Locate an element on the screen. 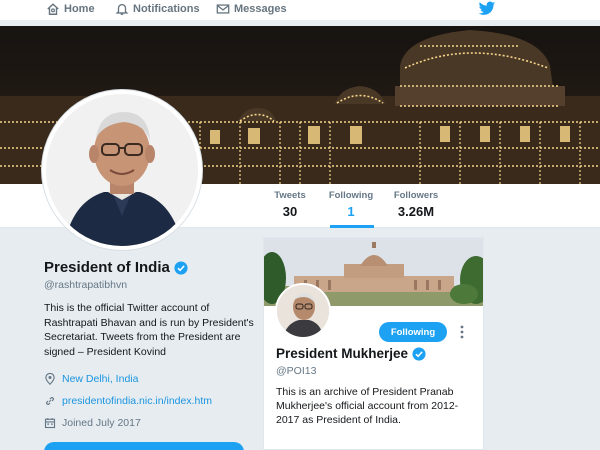  nav-messages: Messages is located at coordinates (251, 9).